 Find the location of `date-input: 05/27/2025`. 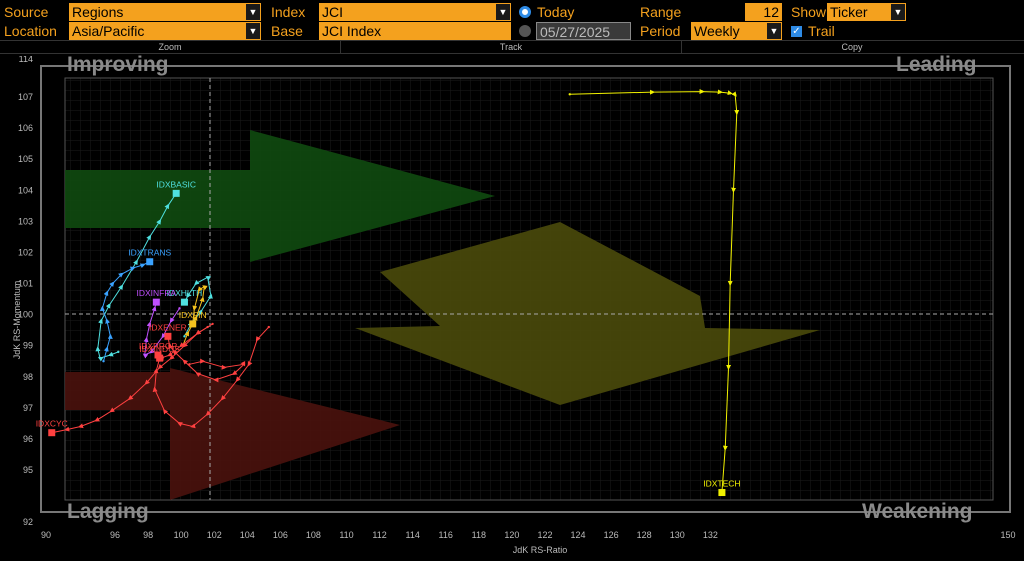

date-input: 05/27/2025 is located at coordinates (583, 31).